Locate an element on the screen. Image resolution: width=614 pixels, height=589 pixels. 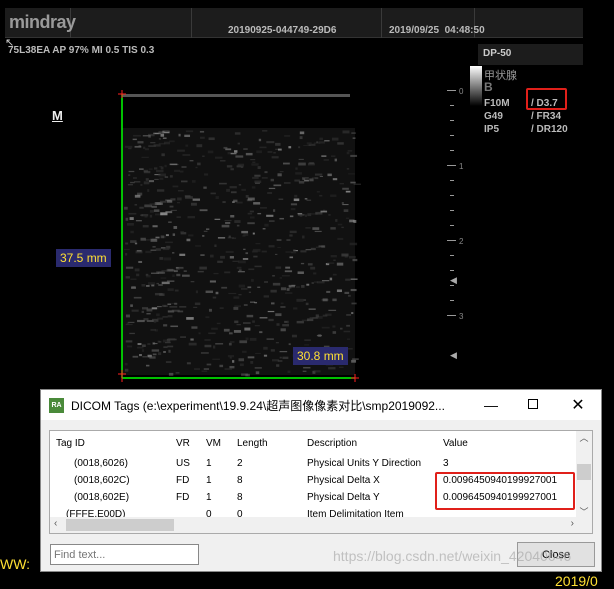
scroll-right-icon: › is located at coordinates (572, 523).